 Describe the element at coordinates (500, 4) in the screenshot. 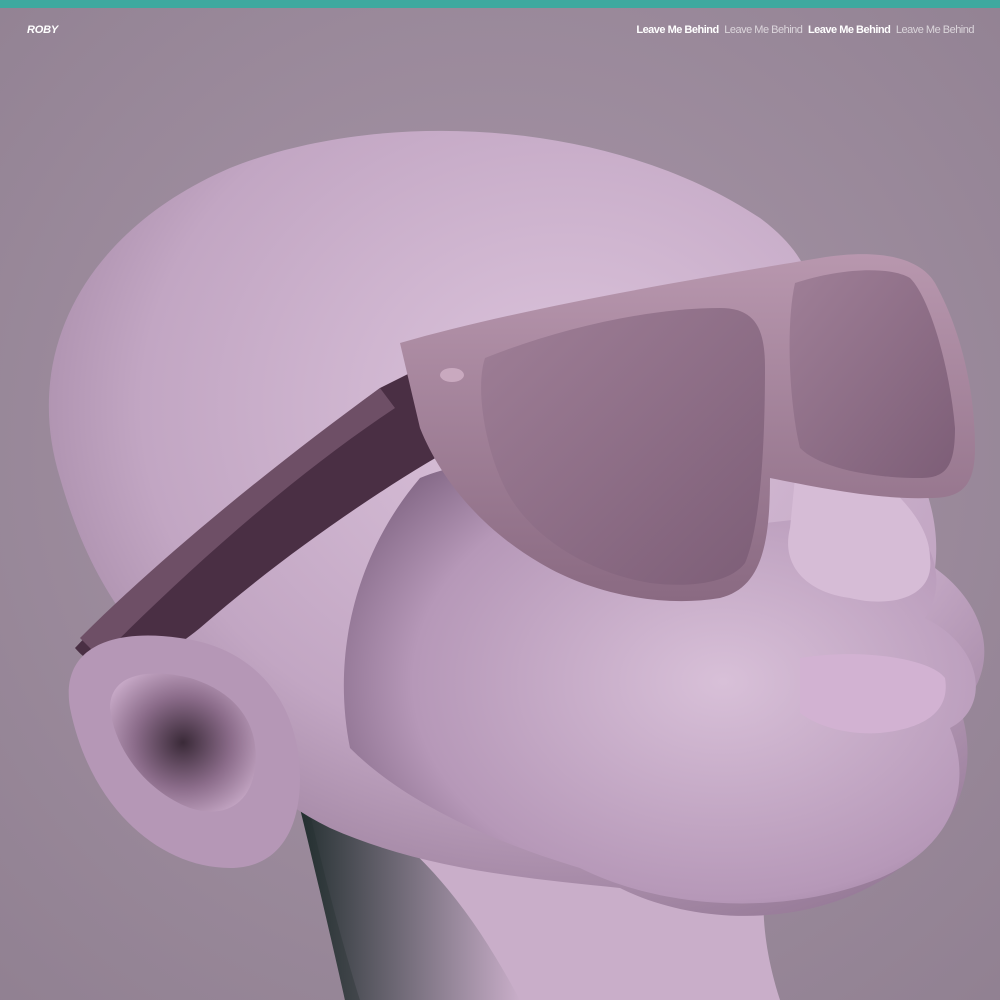

I see `accent-bar` at that location.